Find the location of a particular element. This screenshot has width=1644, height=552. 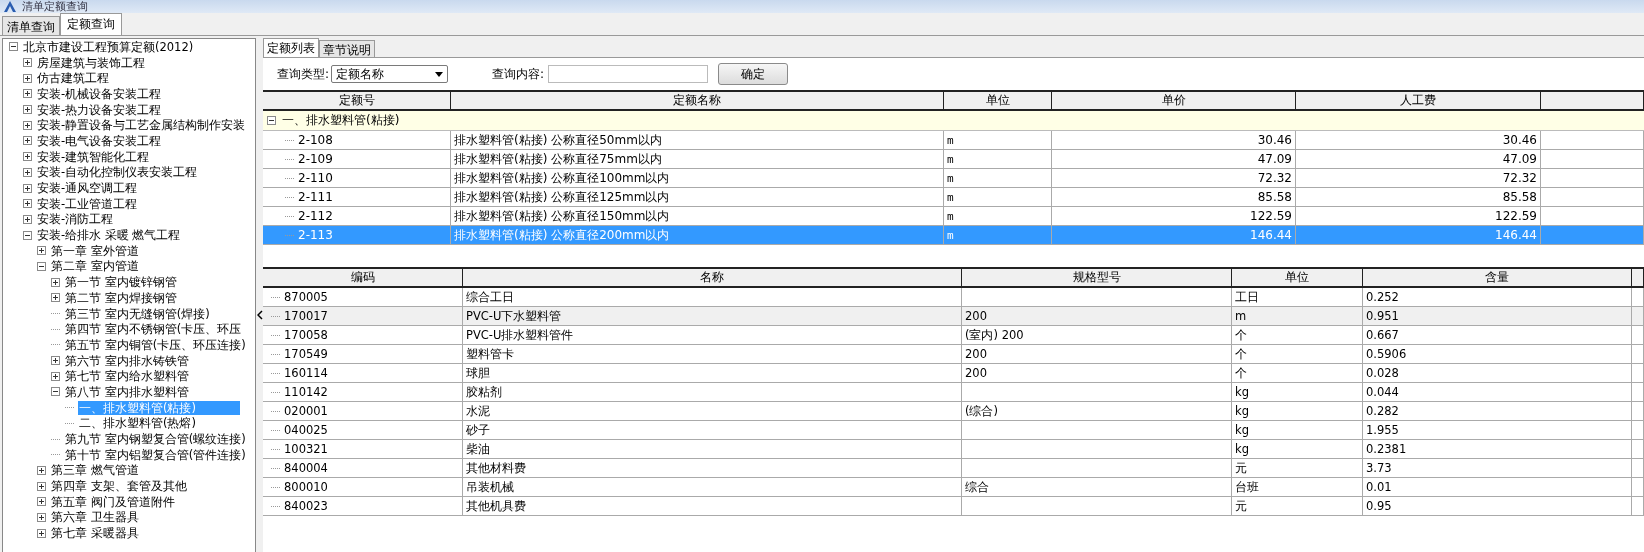

tree-item: 安装-机械设备安装工程 is located at coordinates (99, 93).